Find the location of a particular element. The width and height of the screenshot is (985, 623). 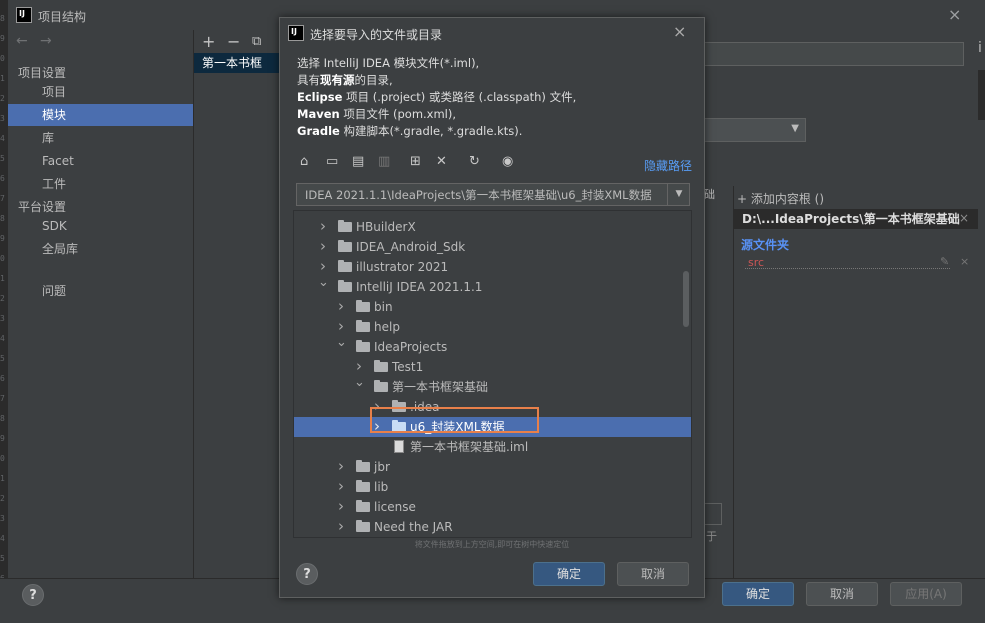

sidebar-item-modules: 模块 is located at coordinates (101, 115).